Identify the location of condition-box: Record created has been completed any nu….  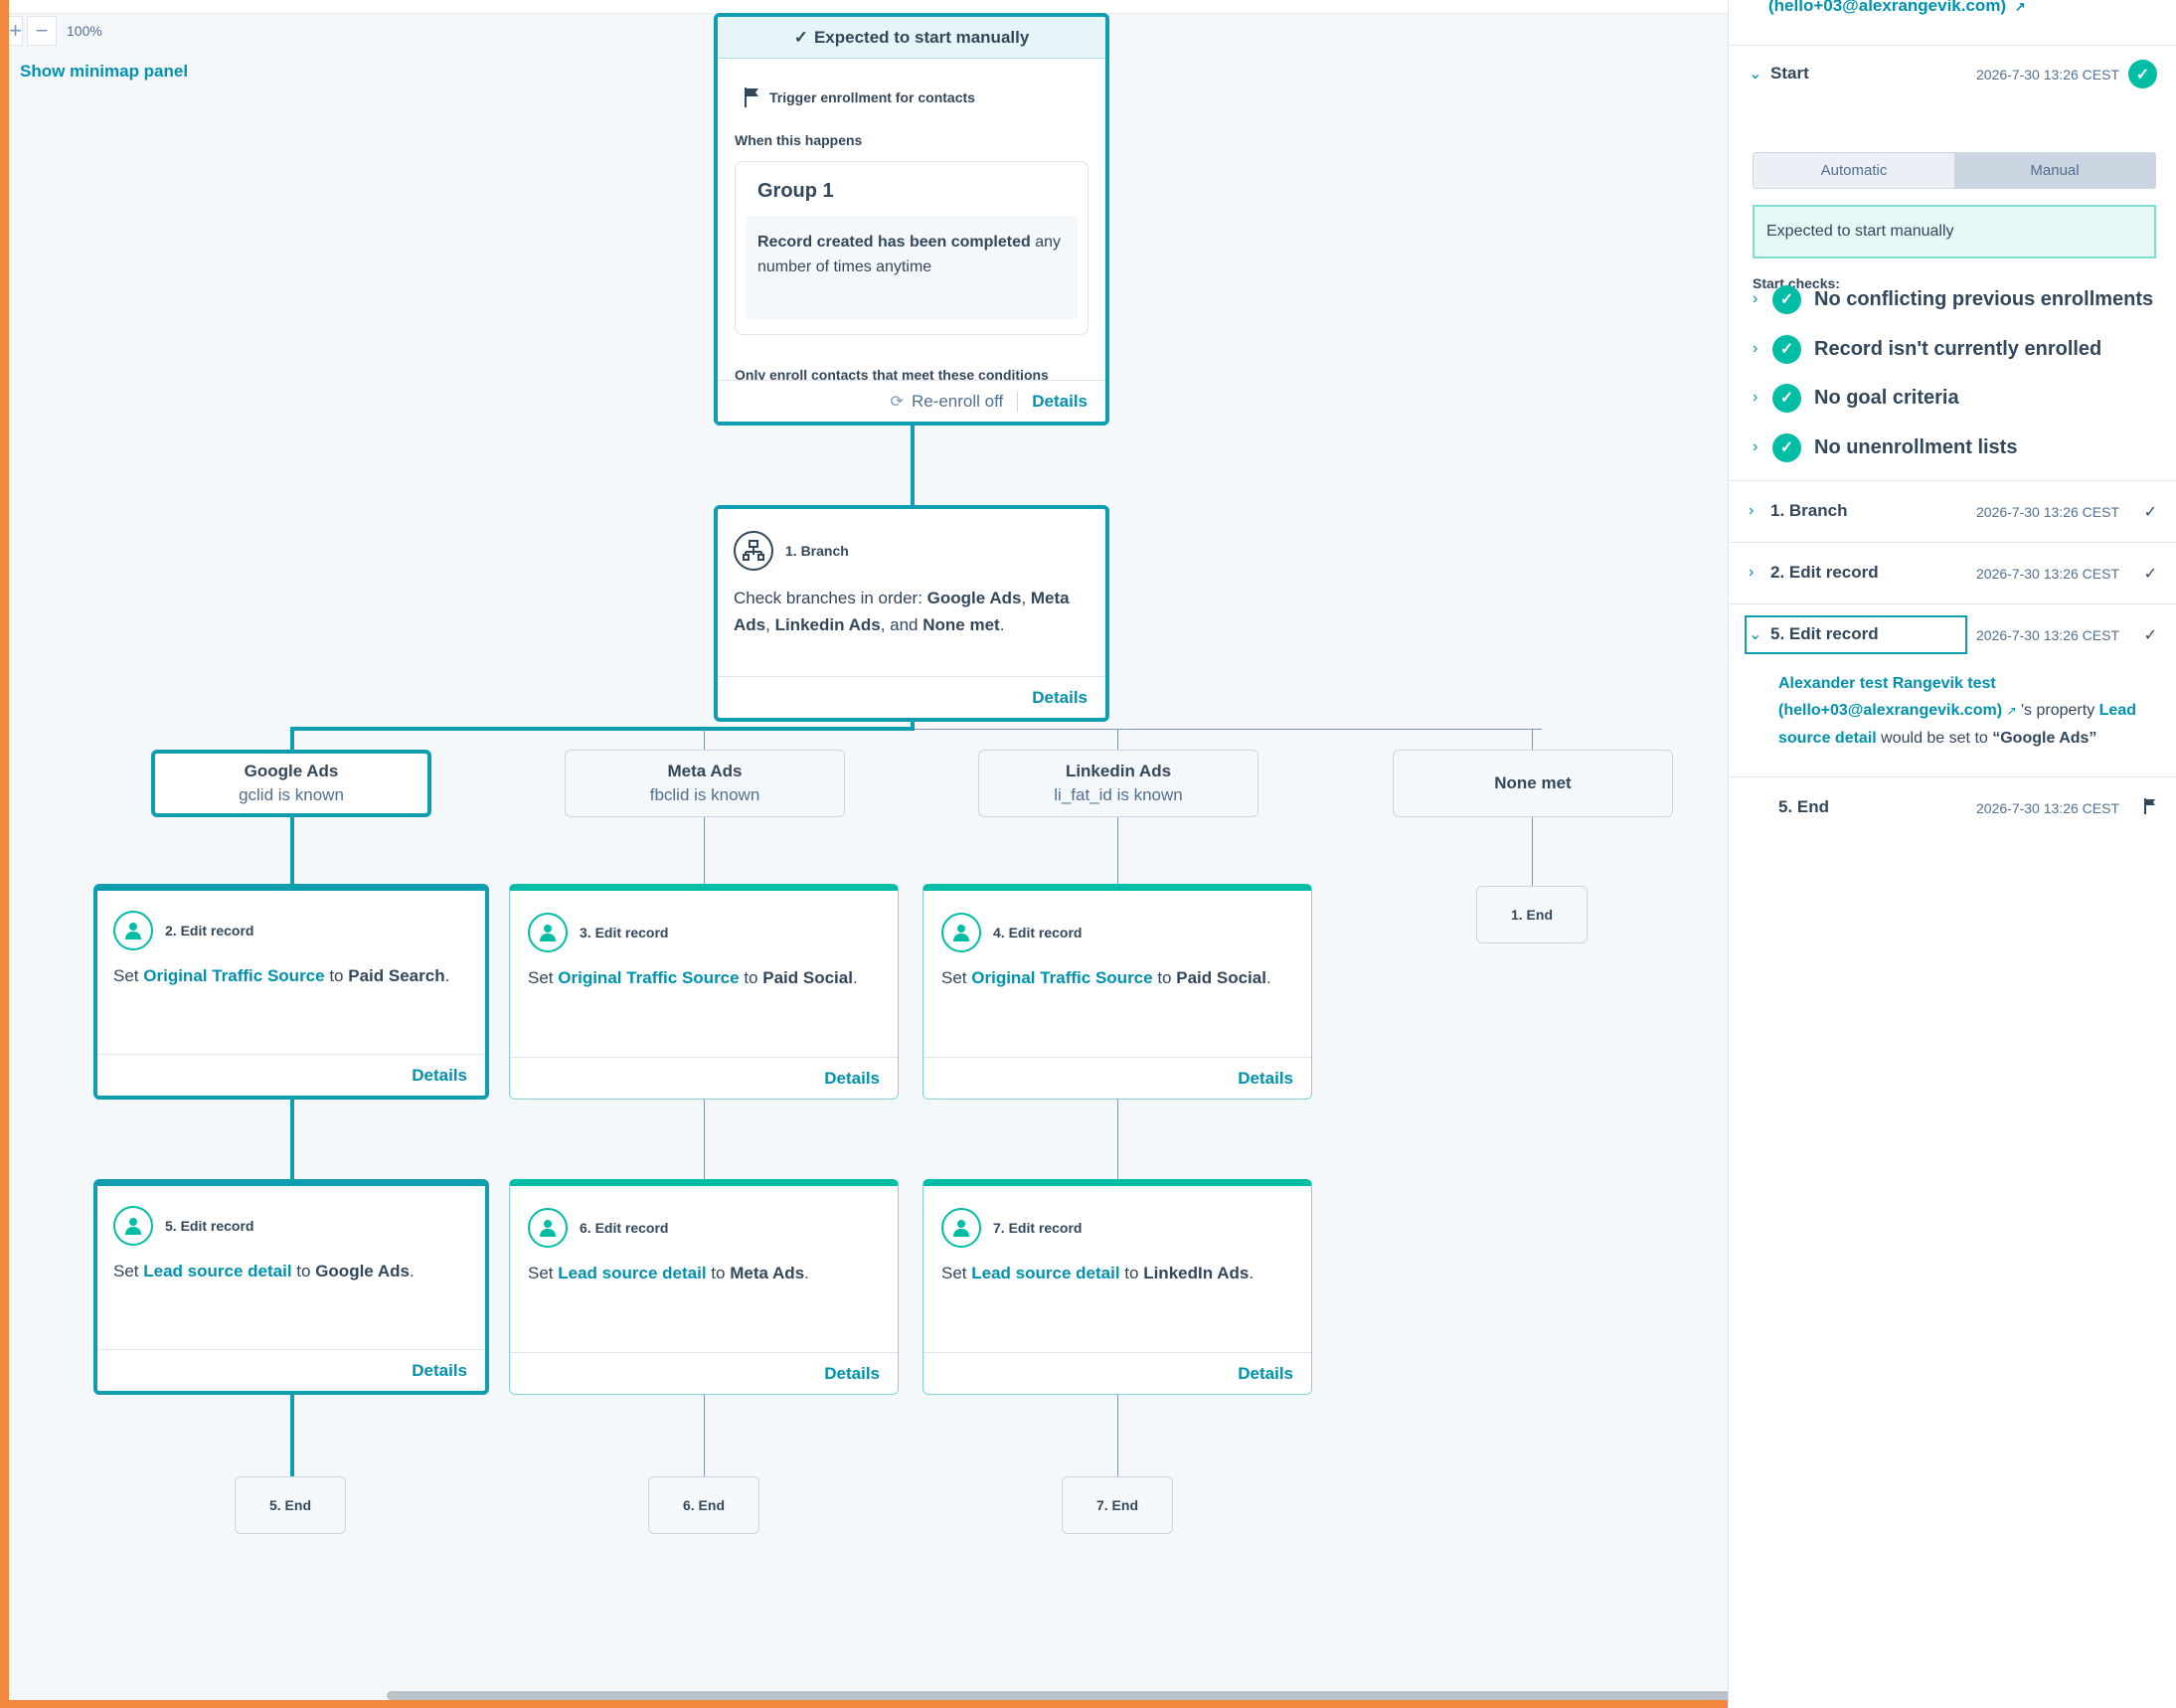
(912, 267).